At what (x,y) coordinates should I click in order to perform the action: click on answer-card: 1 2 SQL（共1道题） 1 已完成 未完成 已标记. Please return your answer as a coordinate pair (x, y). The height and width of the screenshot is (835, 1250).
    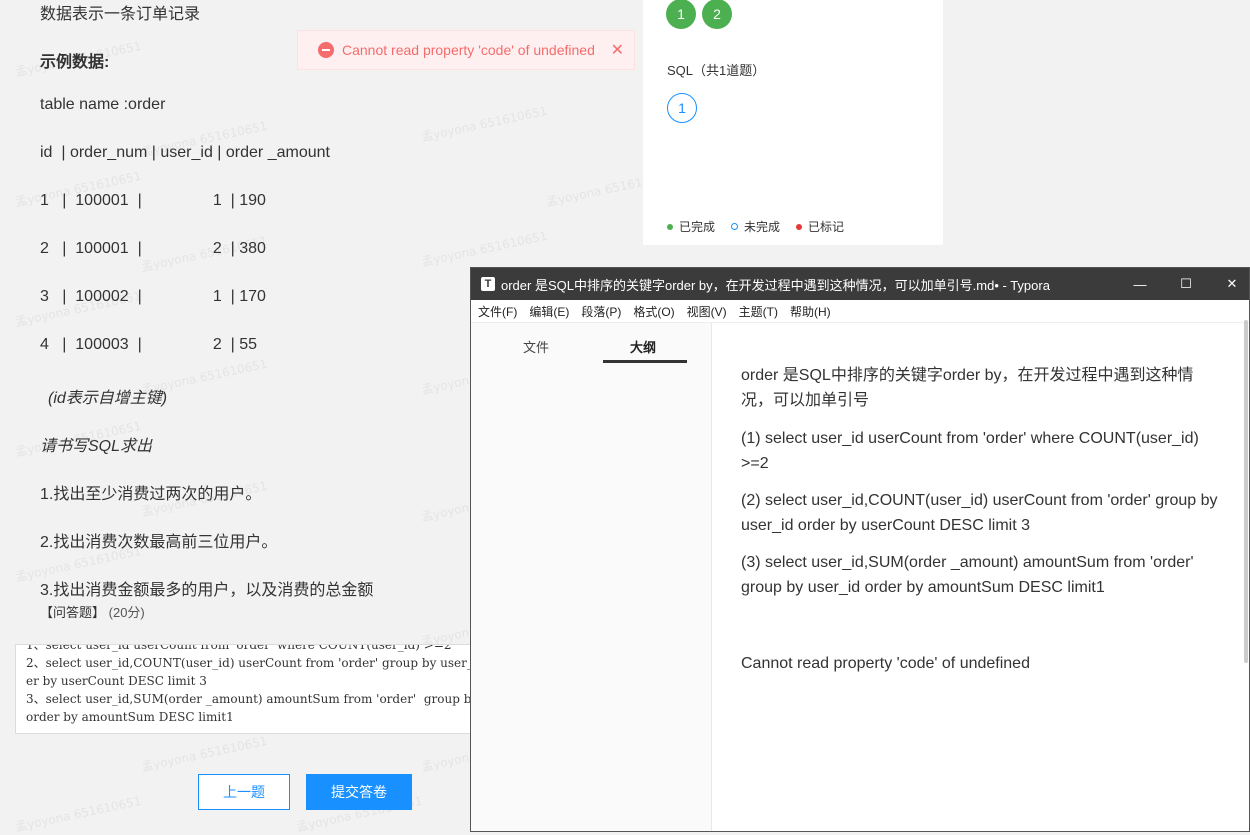
    Looking at the image, I should click on (793, 122).